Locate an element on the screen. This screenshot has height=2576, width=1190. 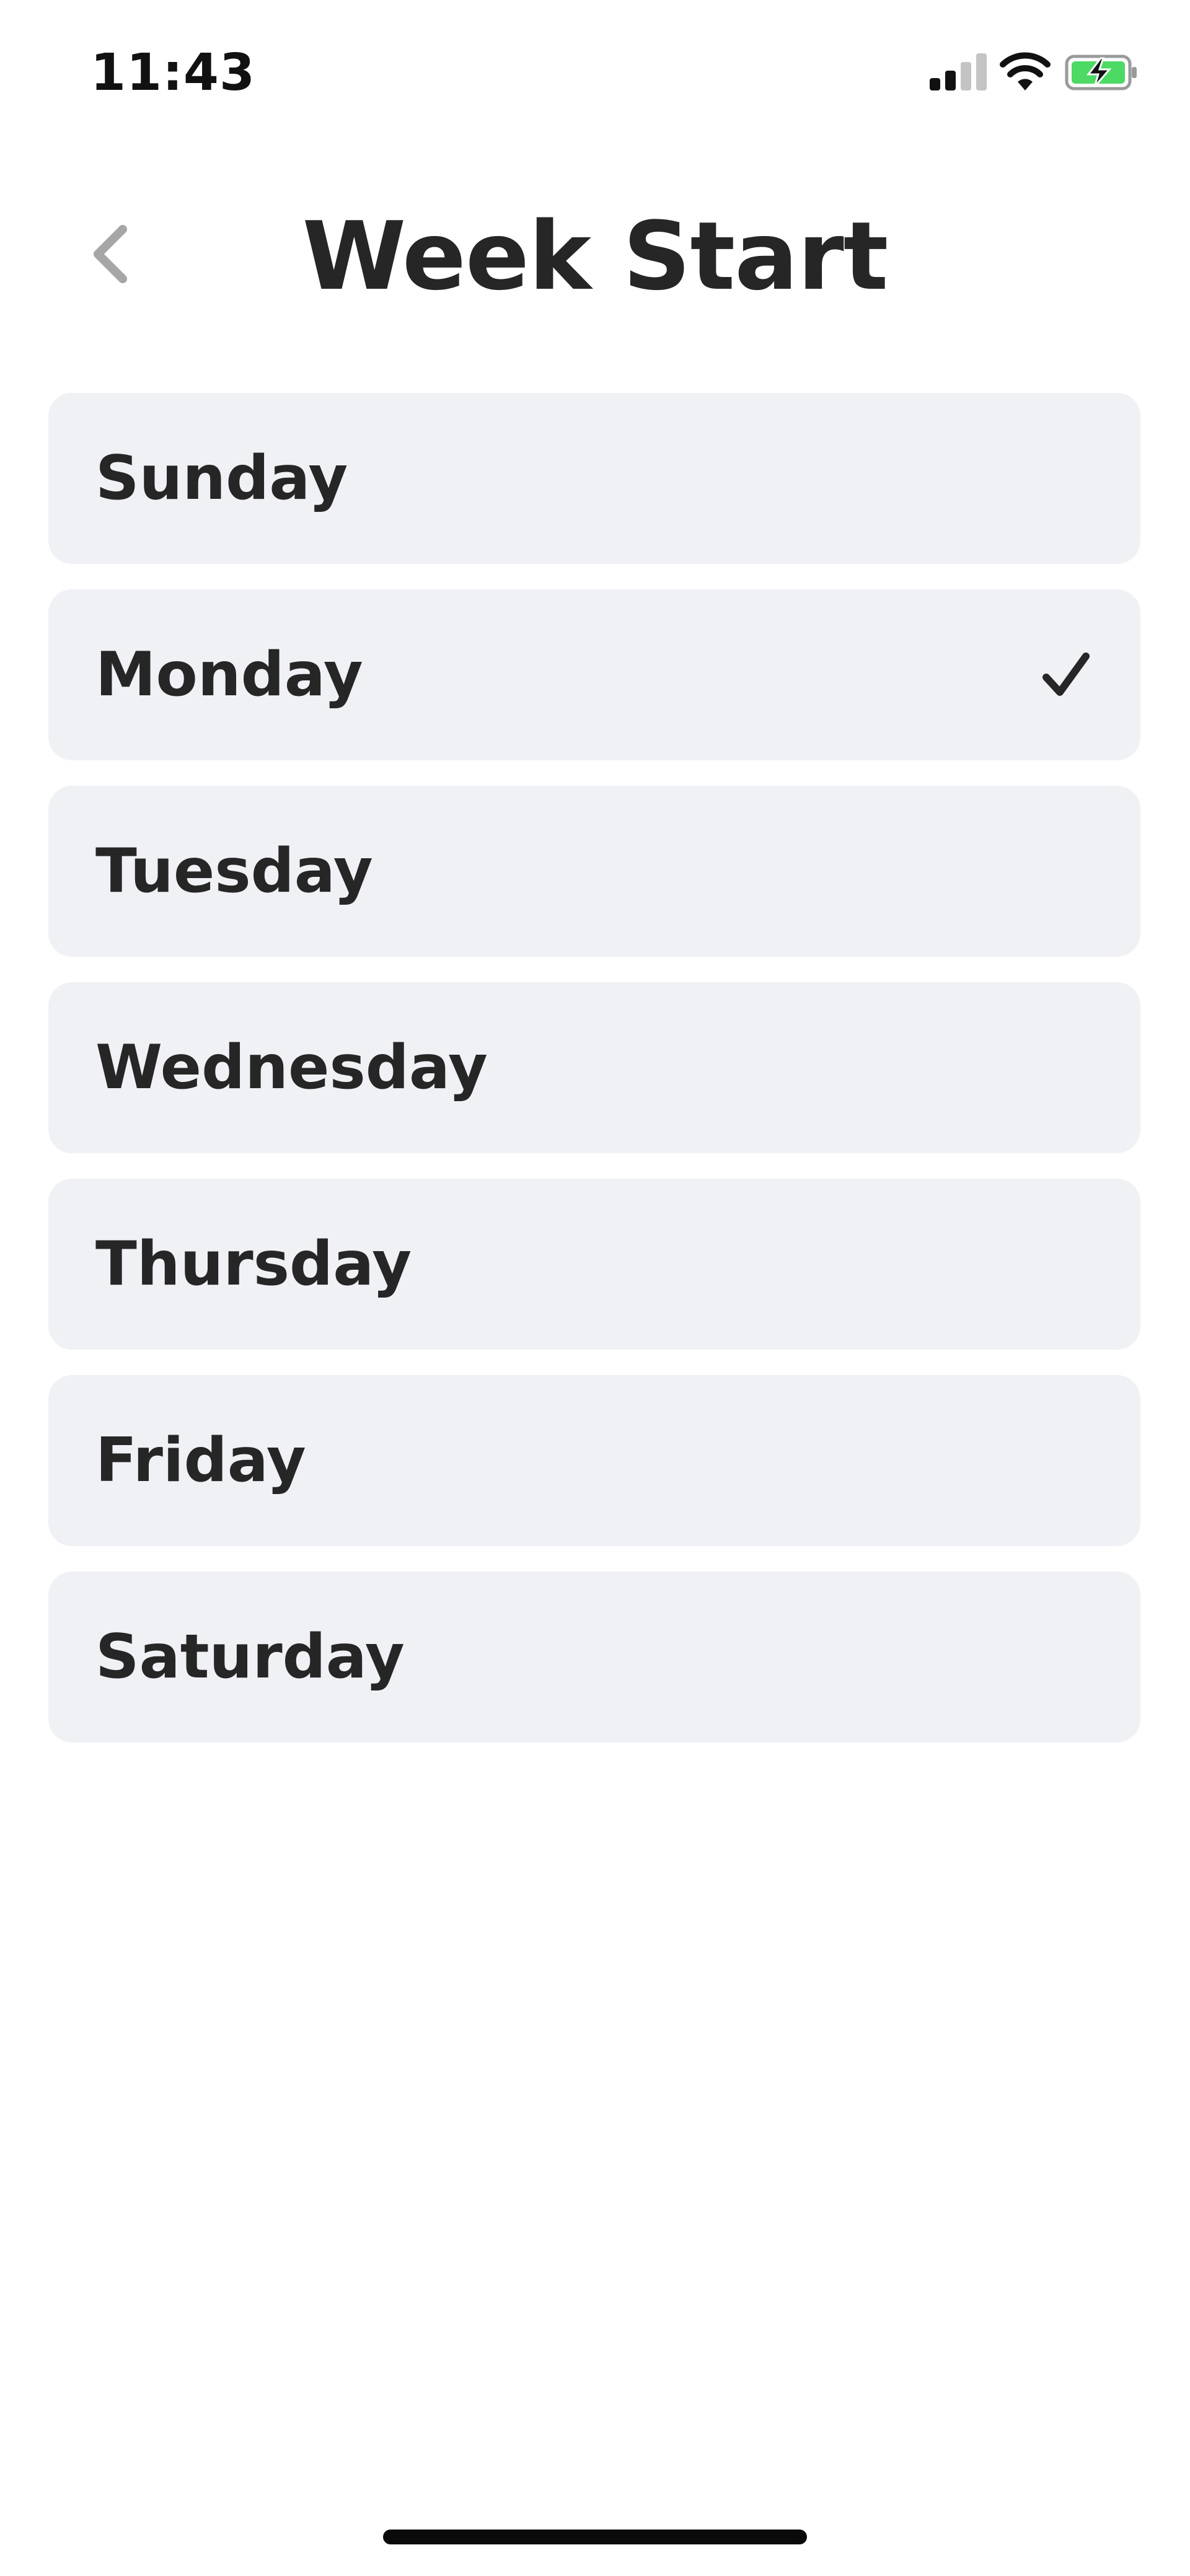
battery-charging-icon is located at coordinates (1102, 72).